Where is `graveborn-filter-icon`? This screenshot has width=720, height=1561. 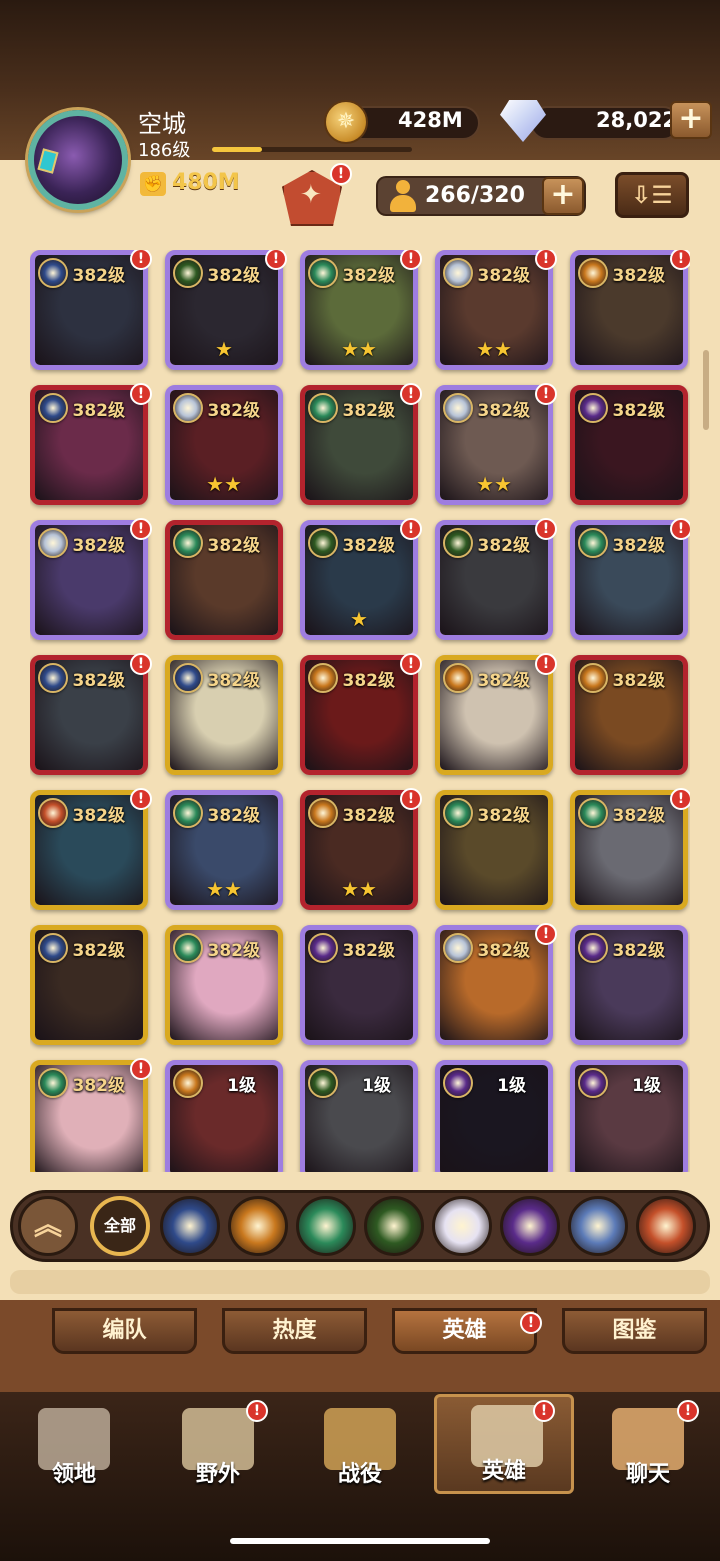
graveborn-filter-icon is located at coordinates (394, 1226).